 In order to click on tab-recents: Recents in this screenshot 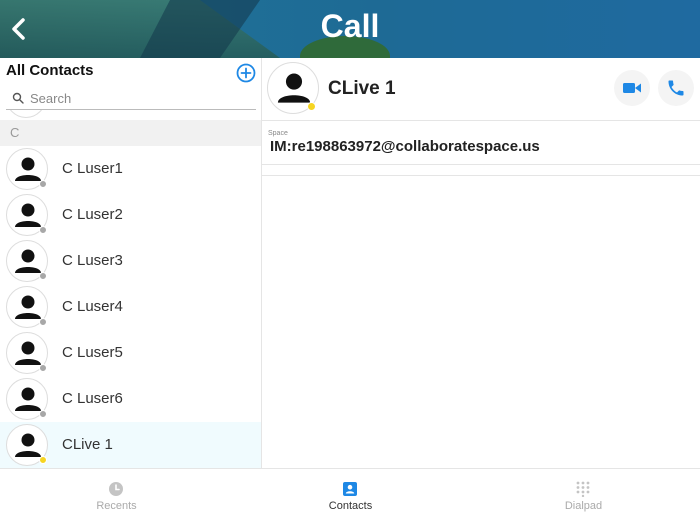, I will do `click(116, 497)`.